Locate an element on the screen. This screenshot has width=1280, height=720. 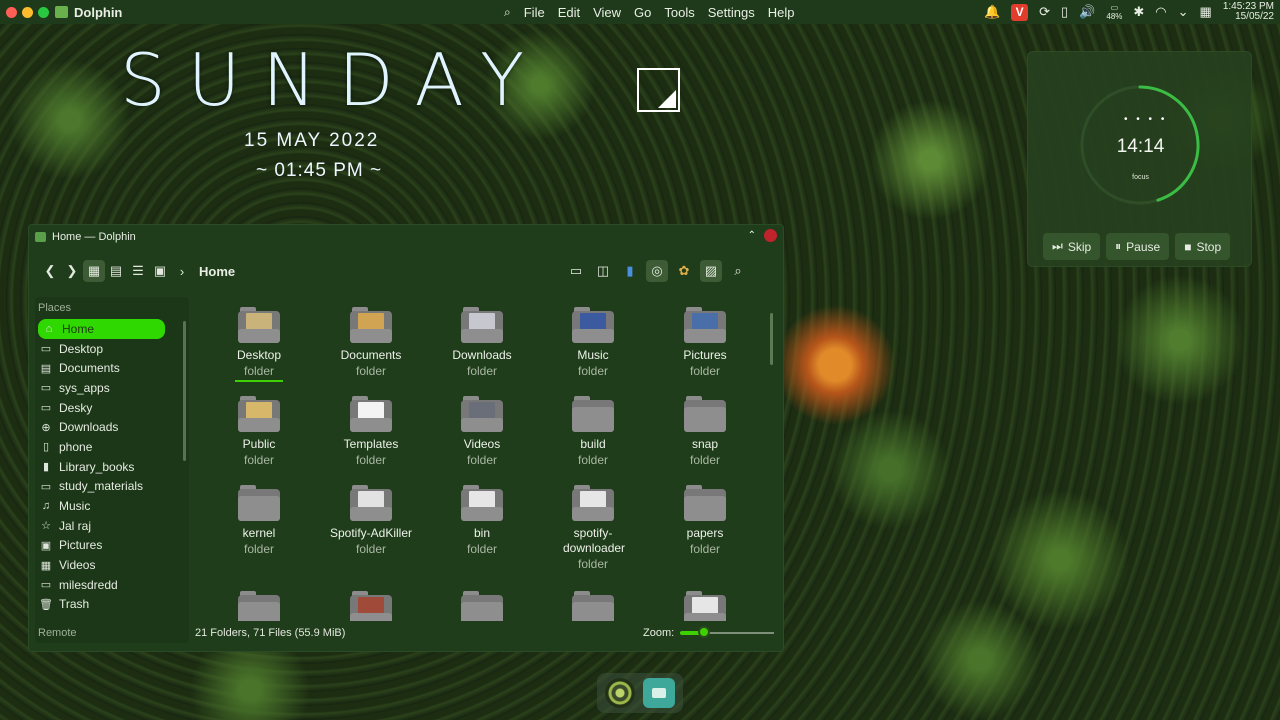
network-icon: ▦ is located at coordinates (1206, 12).